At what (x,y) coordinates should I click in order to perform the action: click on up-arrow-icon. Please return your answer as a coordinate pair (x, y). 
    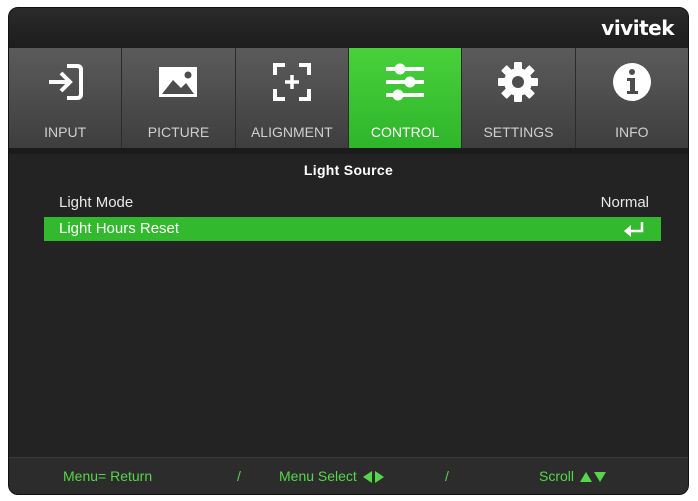
    Looking at the image, I should click on (585, 477).